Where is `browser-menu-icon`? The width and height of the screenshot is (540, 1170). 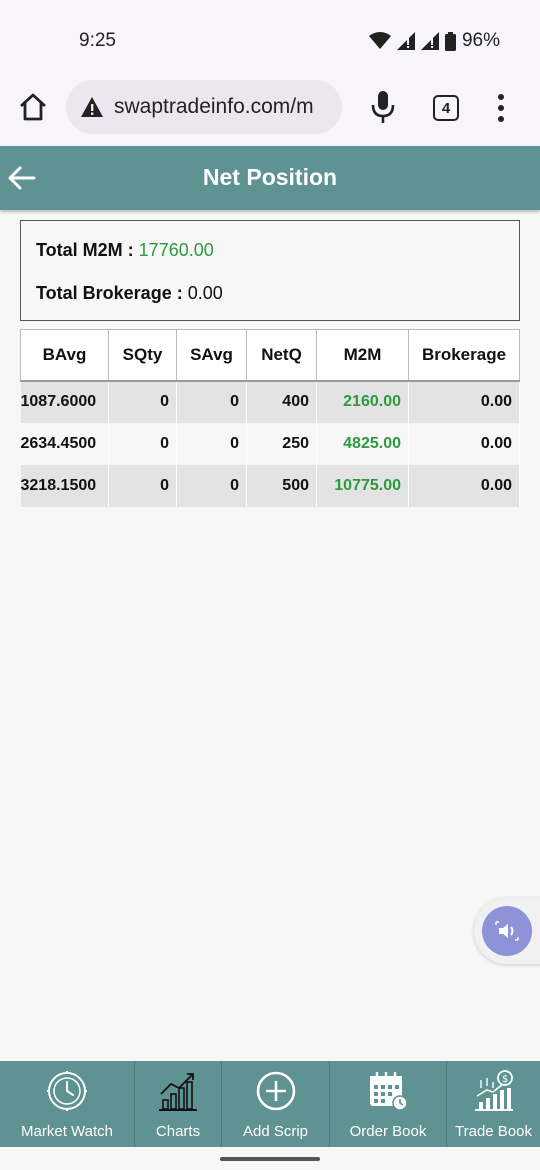 browser-menu-icon is located at coordinates (501, 108).